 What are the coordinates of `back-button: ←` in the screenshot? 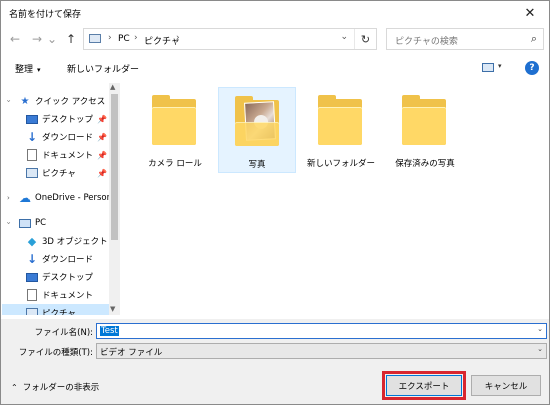 It's located at (15, 39).